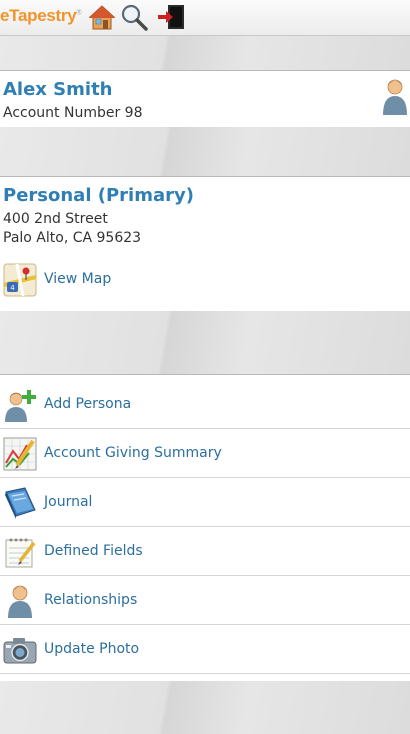 The image size is (410, 734). What do you see at coordinates (73, 113) in the screenshot?
I see `account-number: Account Number 98` at bounding box center [73, 113].